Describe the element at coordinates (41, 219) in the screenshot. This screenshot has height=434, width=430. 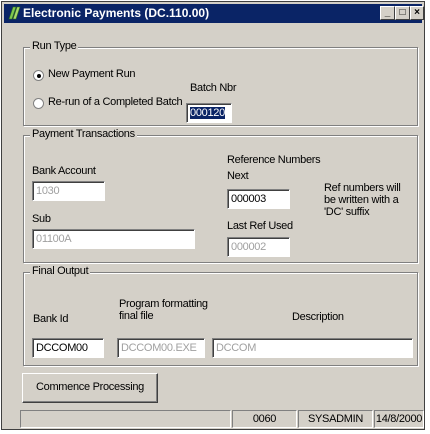
I see `sub-label: Sub` at that location.